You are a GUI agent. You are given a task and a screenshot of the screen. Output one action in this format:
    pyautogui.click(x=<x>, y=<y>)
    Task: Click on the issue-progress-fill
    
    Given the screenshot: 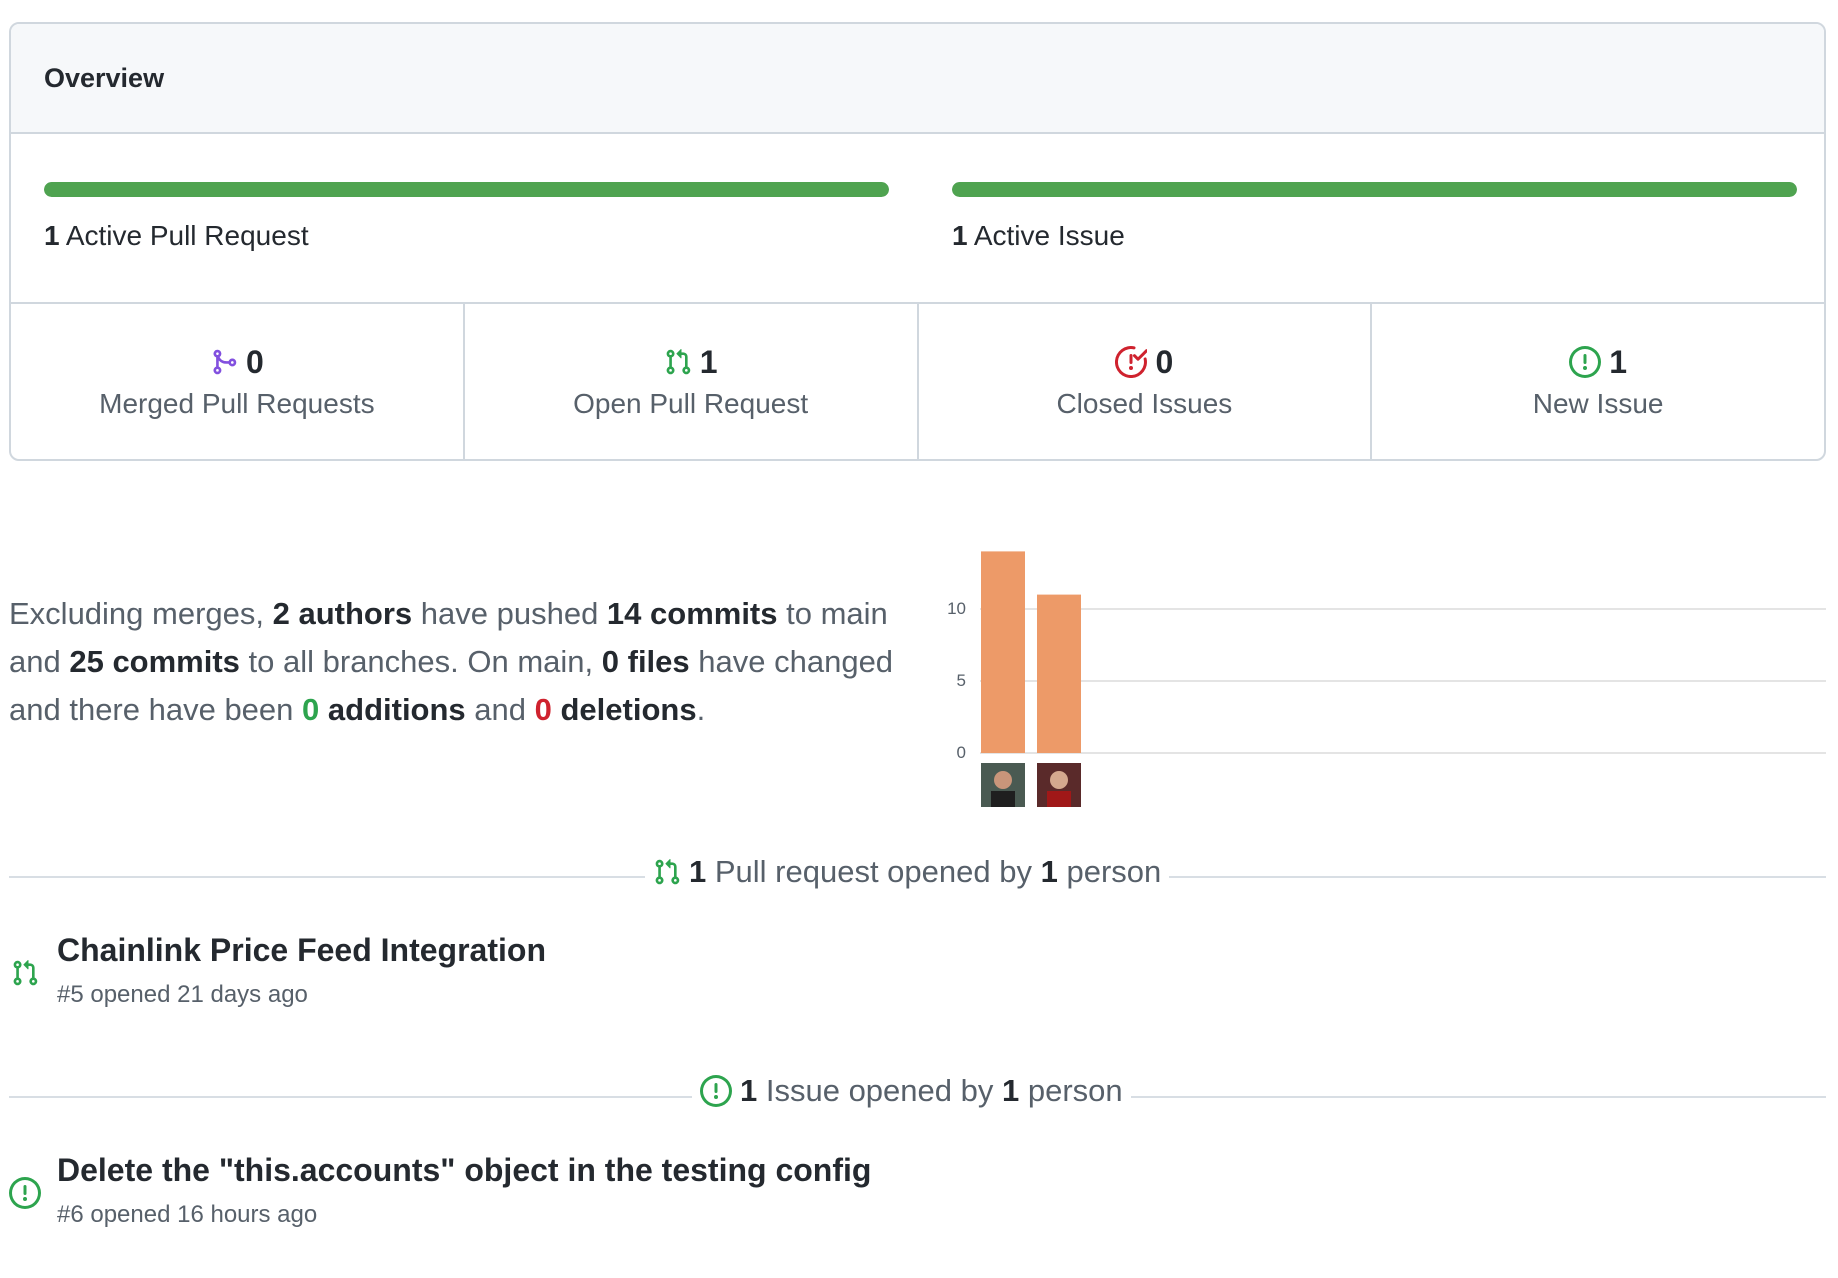 What is the action you would take?
    pyautogui.click(x=1374, y=189)
    